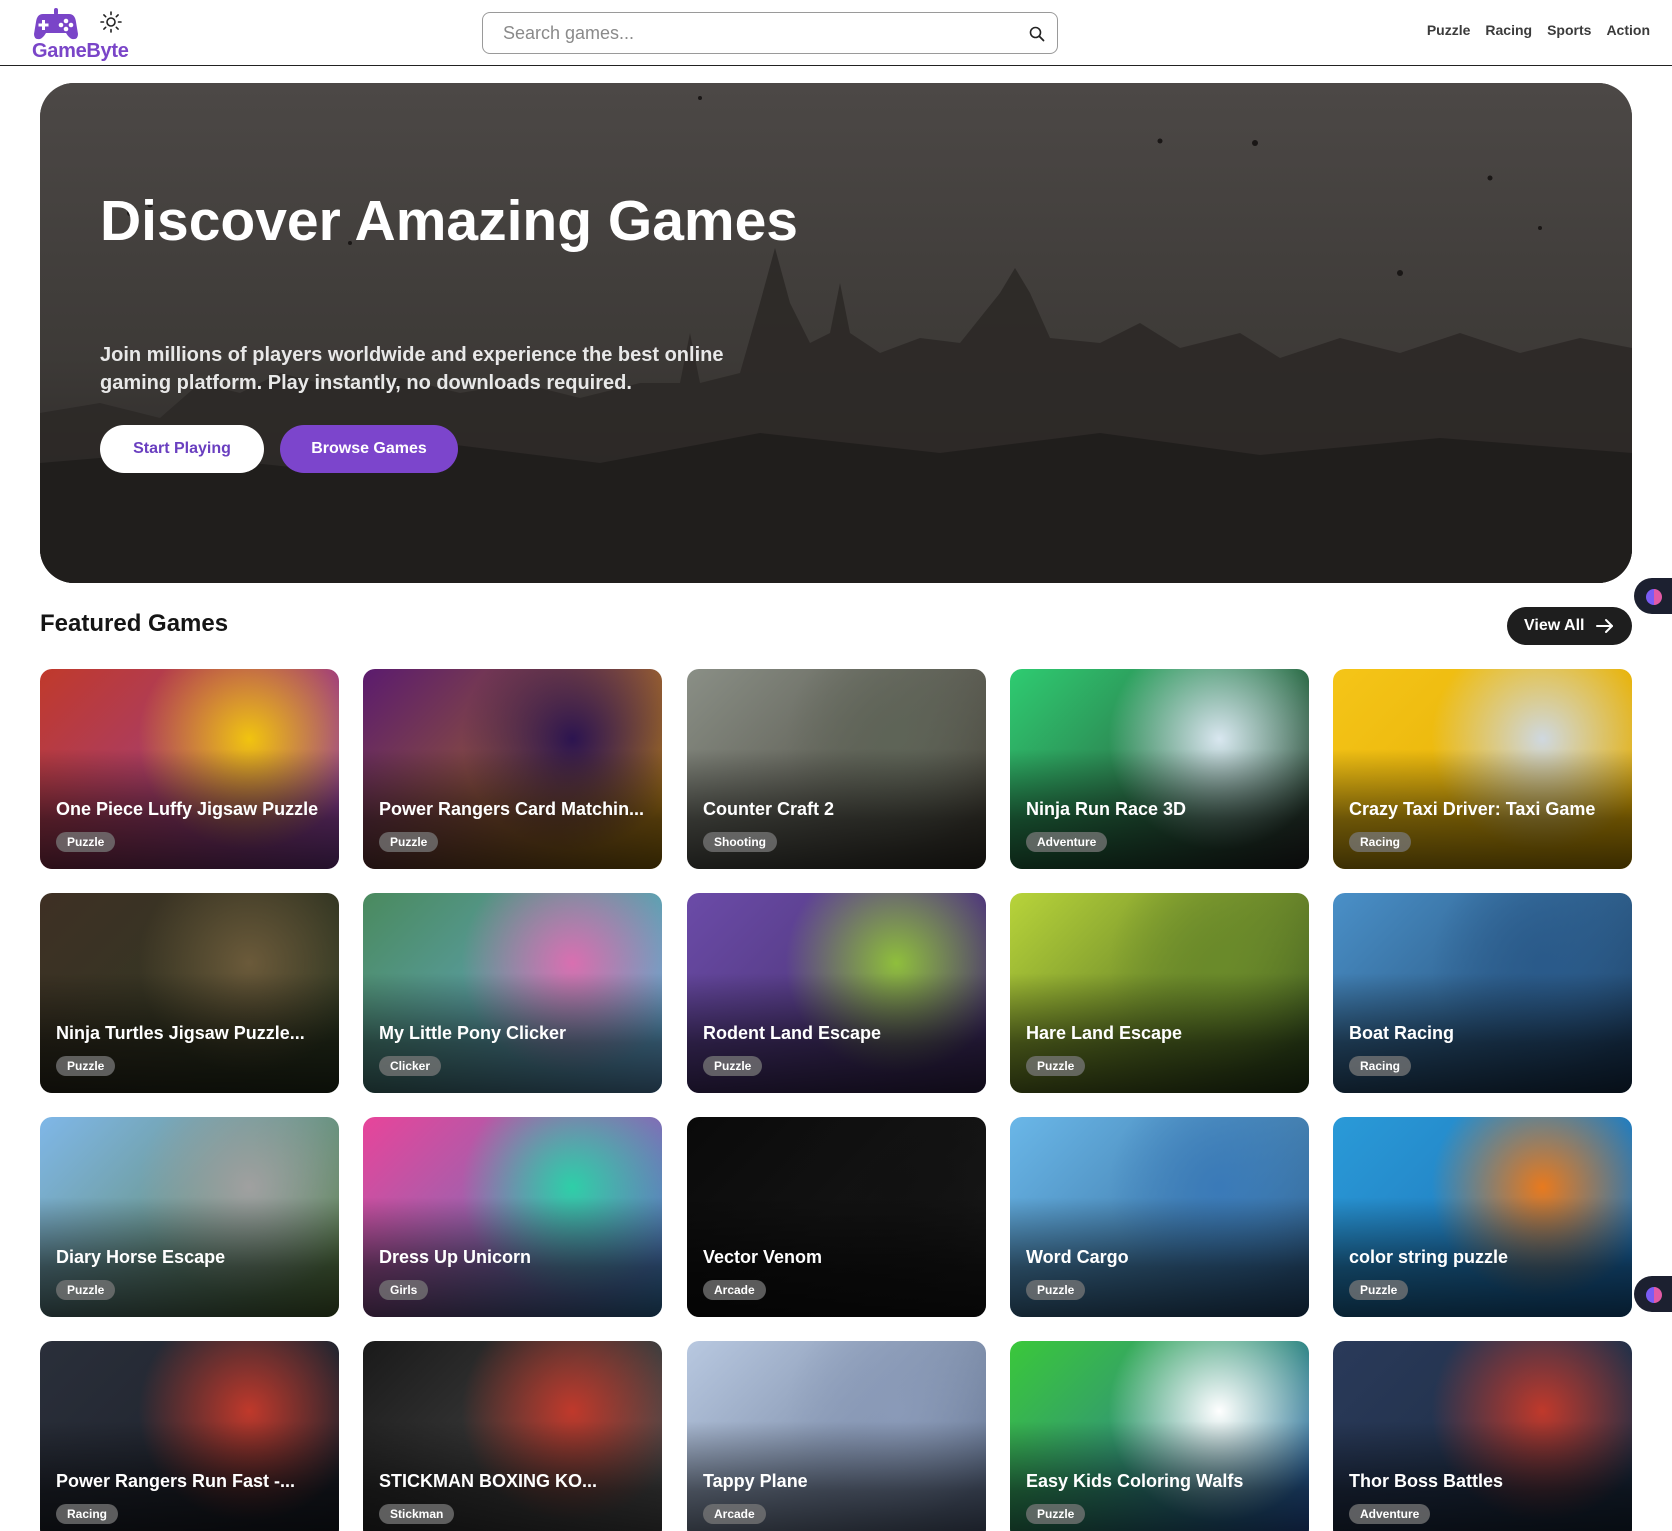 The height and width of the screenshot is (1531, 1672). I want to click on game-title: Ninja Run Race 3D, so click(1106, 809).